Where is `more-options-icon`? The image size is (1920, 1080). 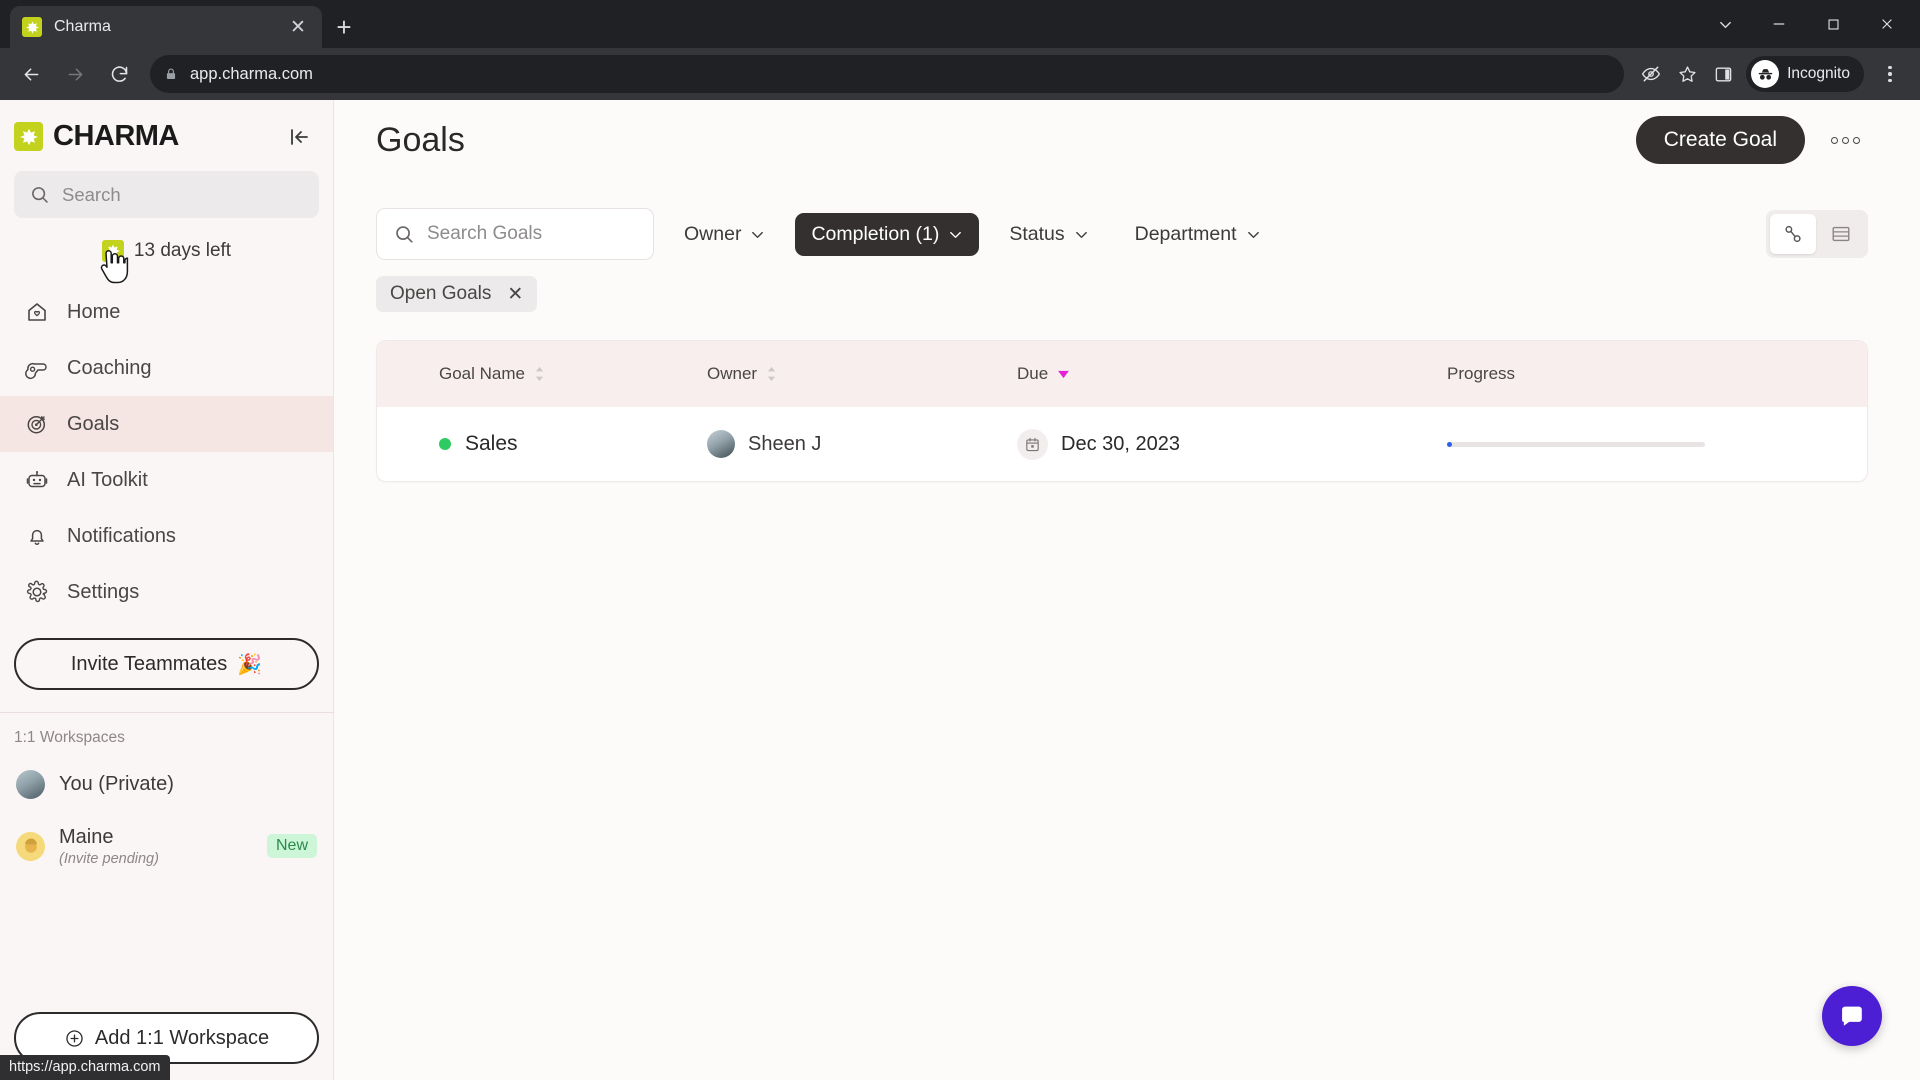
more-options-icon is located at coordinates (1845, 140).